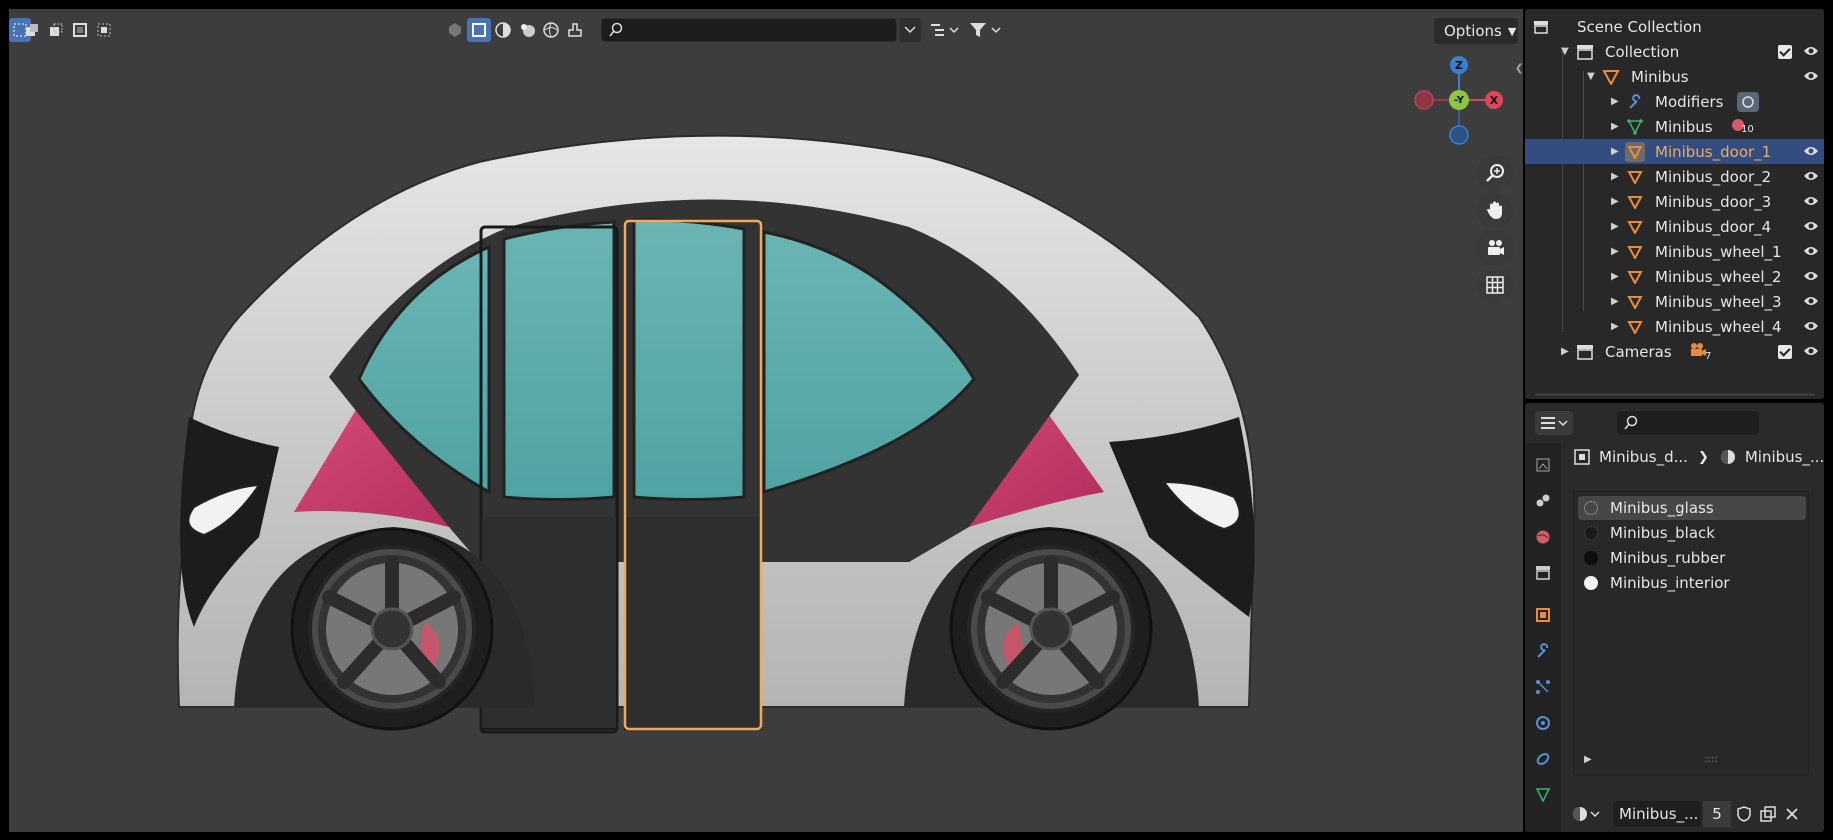  What do you see at coordinates (1543, 795) in the screenshot?
I see `data-tab-icon` at bounding box center [1543, 795].